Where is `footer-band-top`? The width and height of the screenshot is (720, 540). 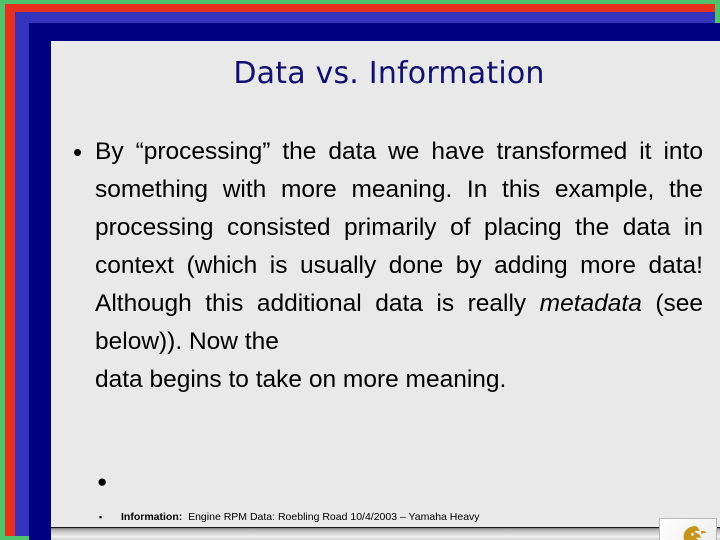 footer-band-top is located at coordinates (385, 533).